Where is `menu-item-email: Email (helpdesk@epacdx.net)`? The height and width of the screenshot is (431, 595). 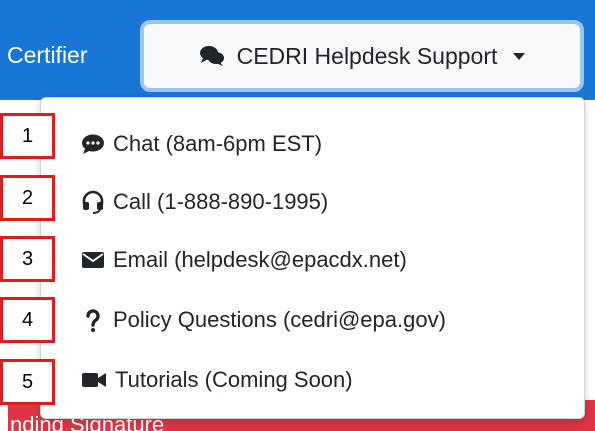
menu-item-email: Email (helpdesk@epacdx.net) is located at coordinates (244, 260).